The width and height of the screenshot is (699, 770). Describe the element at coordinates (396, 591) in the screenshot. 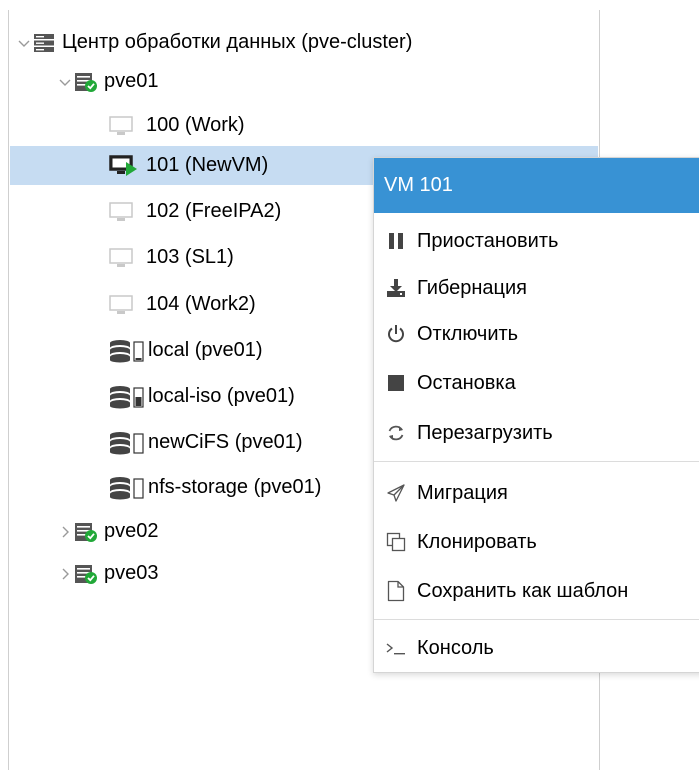

I see `file-icon` at that location.